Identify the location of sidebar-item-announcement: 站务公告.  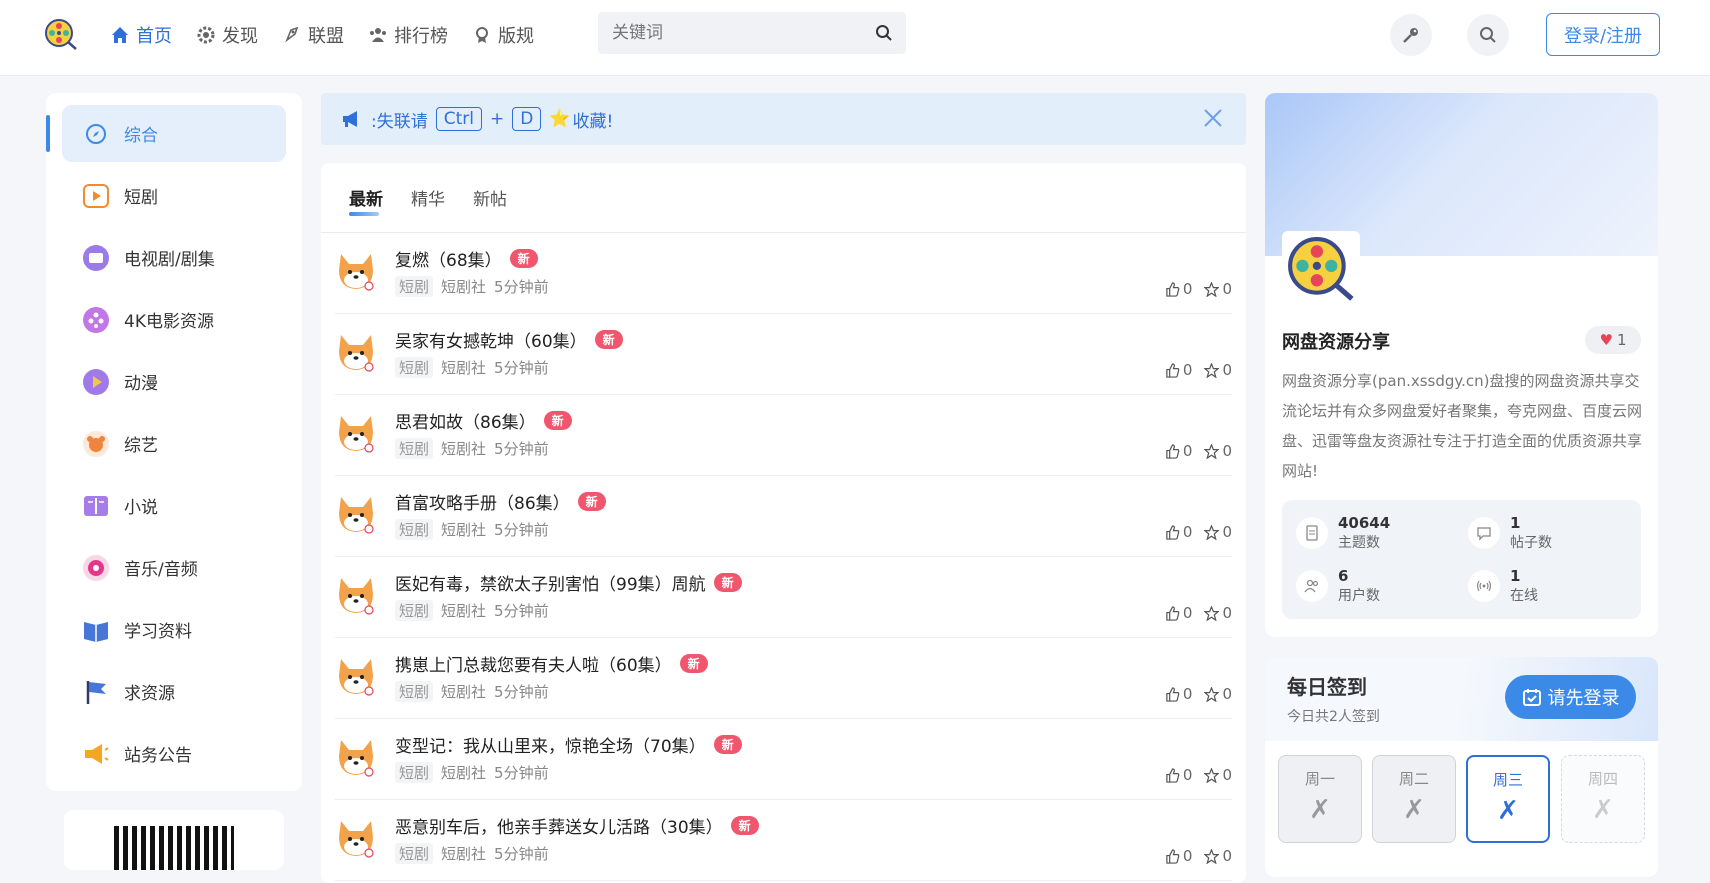
(174, 753).